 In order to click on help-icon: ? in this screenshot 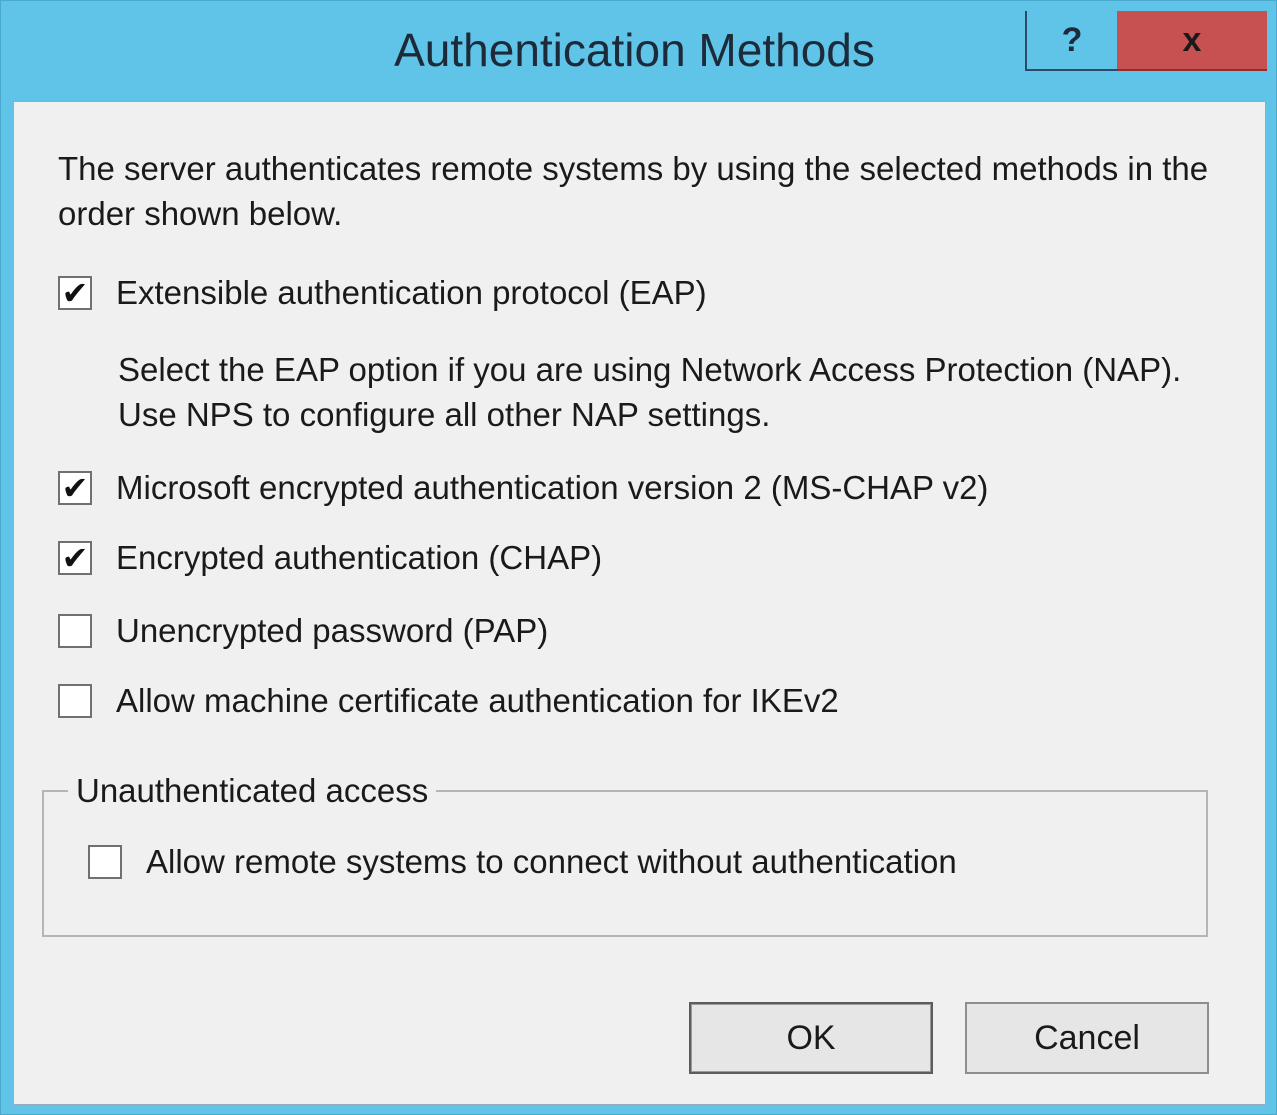, I will do `click(1072, 39)`.